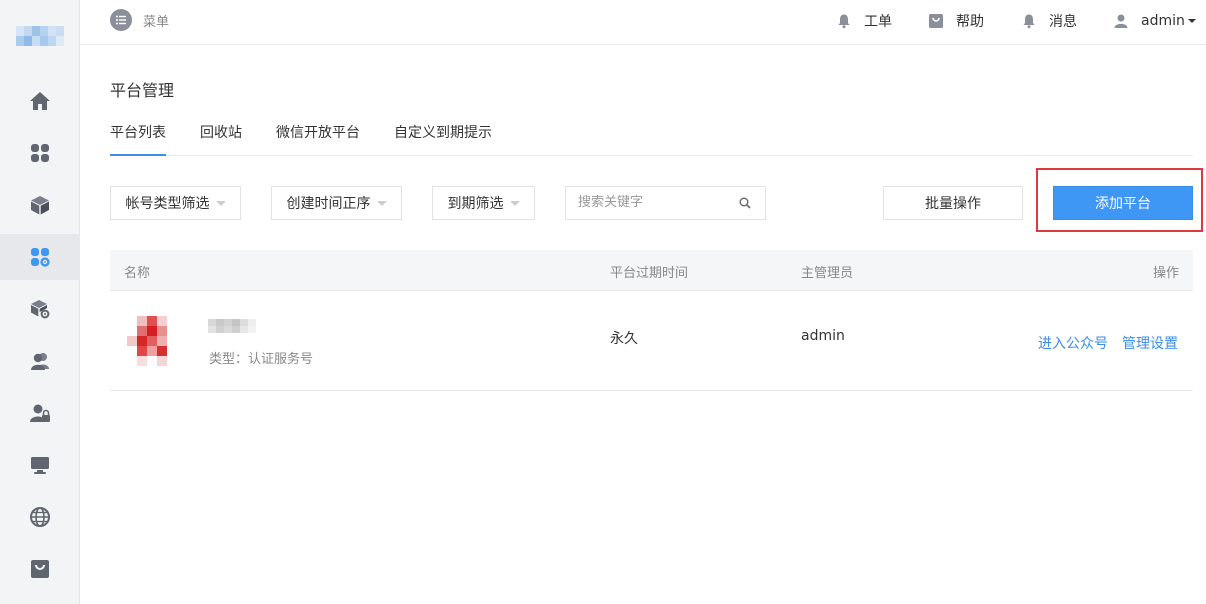 This screenshot has width=1206, height=604. I want to click on top-bar: 菜单 工单 帮助 消息 admin, so click(643, 22).